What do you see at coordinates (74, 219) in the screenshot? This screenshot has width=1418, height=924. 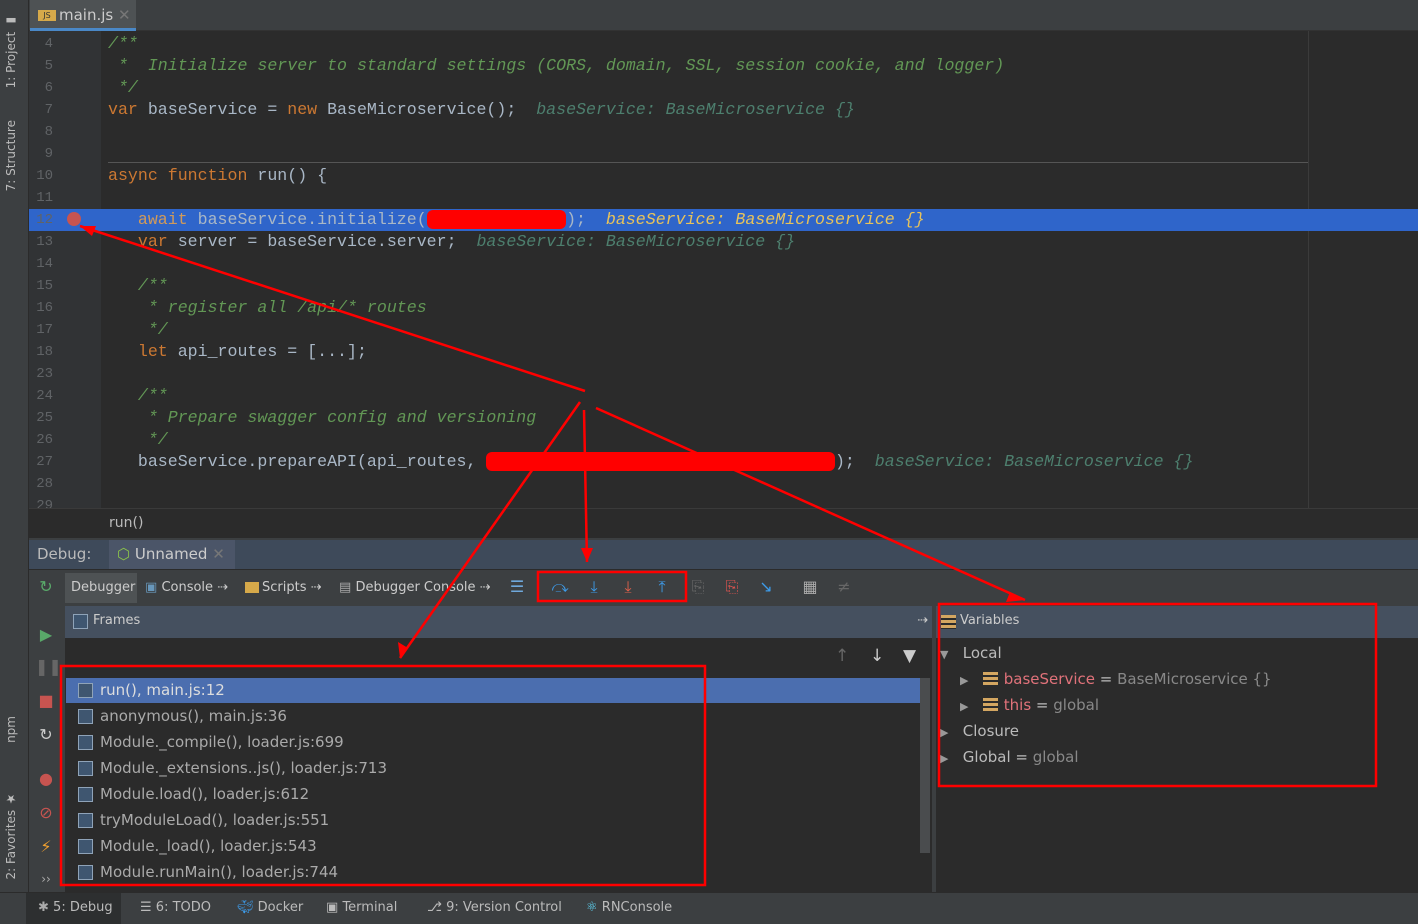 I see `breakpoint-icon` at bounding box center [74, 219].